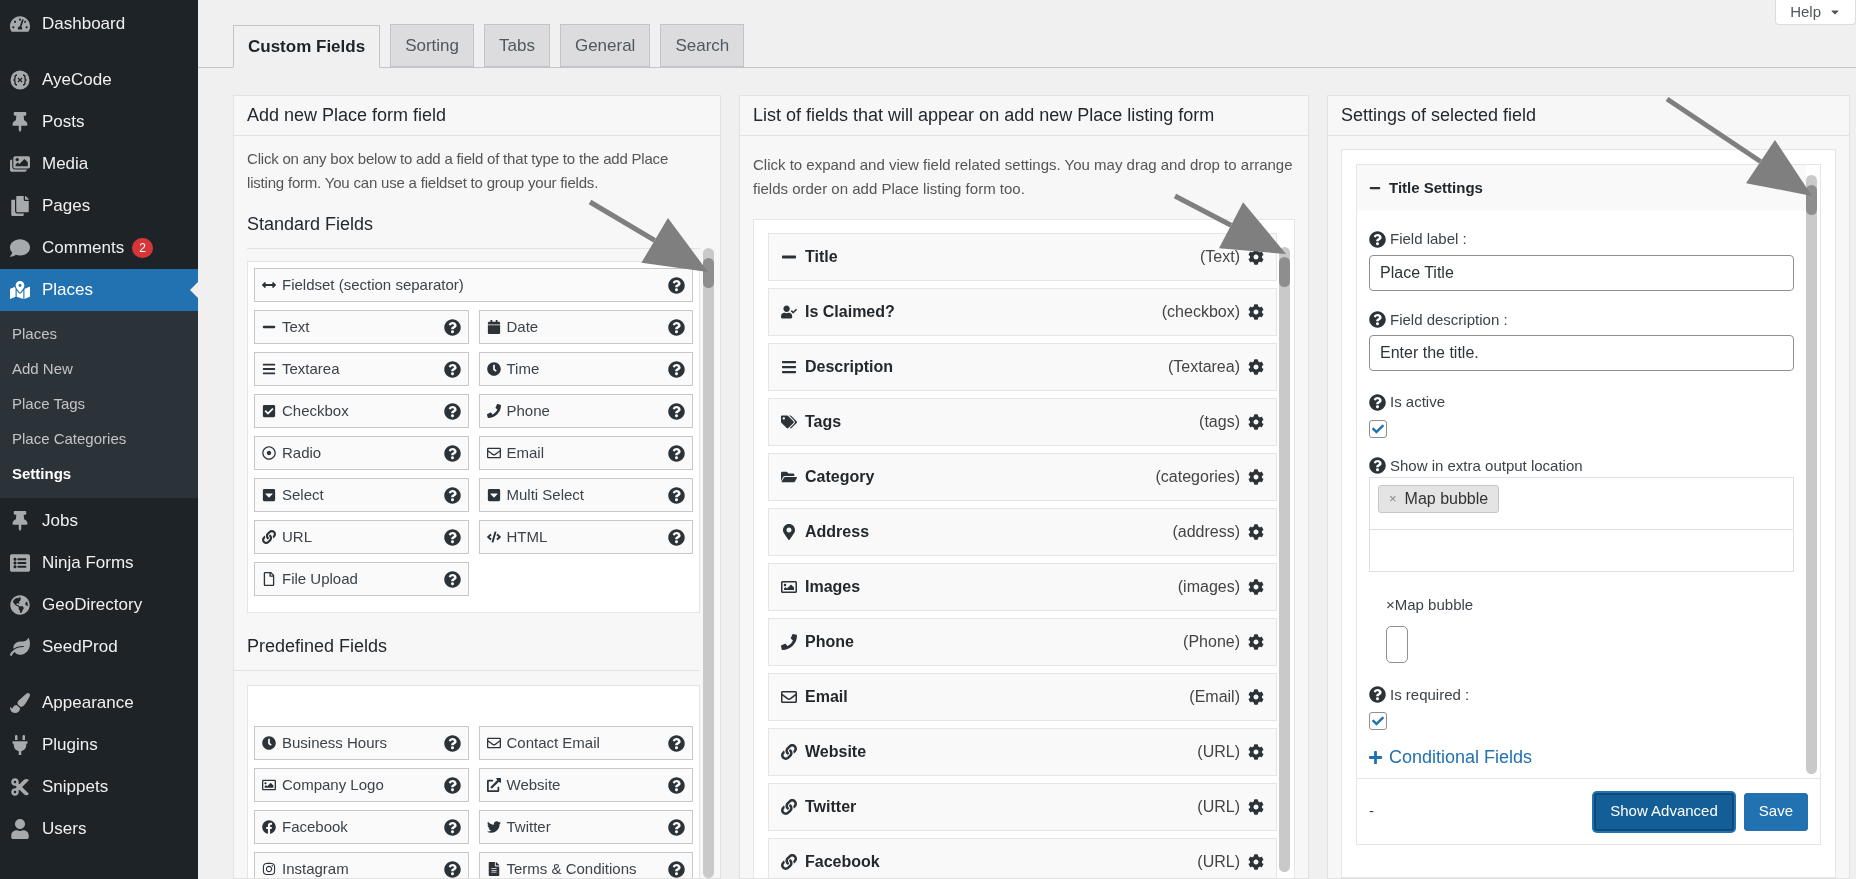 The width and height of the screenshot is (1856, 879). What do you see at coordinates (1439, 499) in the screenshot?
I see `selected-tag: × Map bubble` at bounding box center [1439, 499].